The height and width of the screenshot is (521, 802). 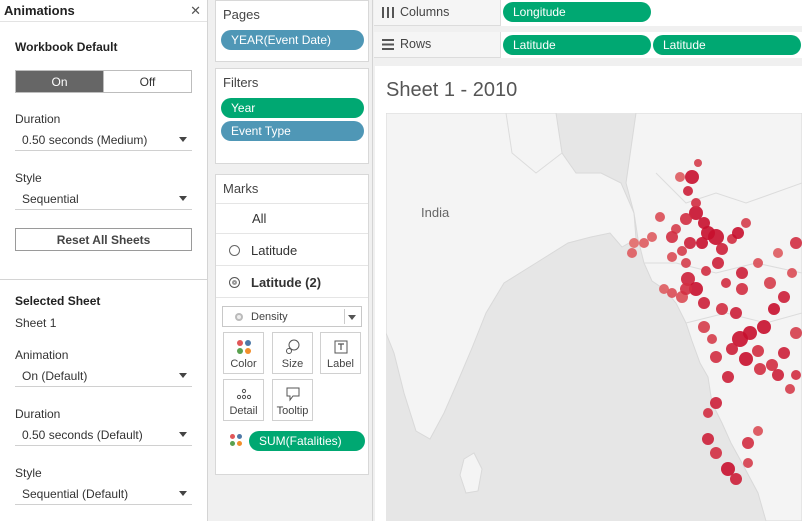 I want to click on rows-pill-latitude-2: Latitude, so click(x=727, y=45).